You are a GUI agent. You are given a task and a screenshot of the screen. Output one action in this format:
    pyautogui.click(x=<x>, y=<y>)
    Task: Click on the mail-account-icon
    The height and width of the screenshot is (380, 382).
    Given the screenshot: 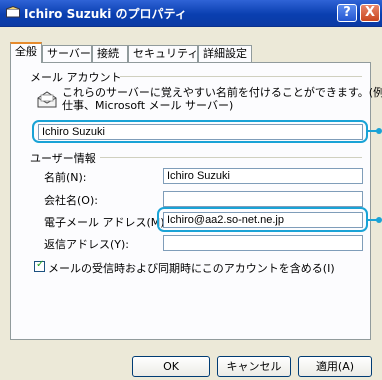 What is the action you would take?
    pyautogui.click(x=13, y=12)
    